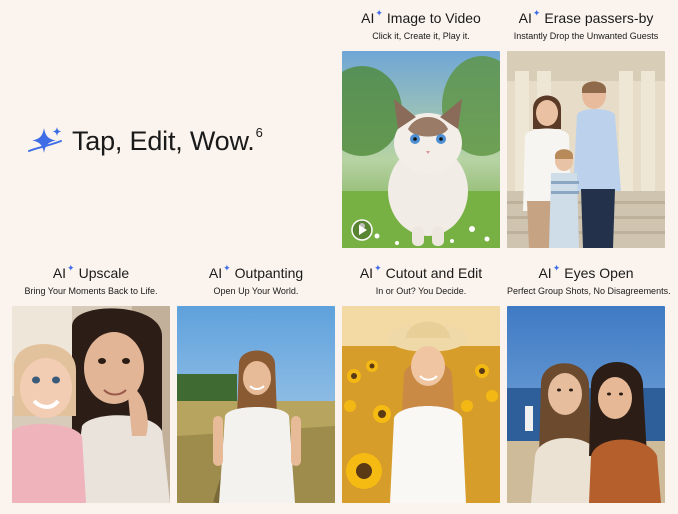  What do you see at coordinates (256, 291) in the screenshot?
I see `feature-subtitle: Open Up Your World.` at bounding box center [256, 291].